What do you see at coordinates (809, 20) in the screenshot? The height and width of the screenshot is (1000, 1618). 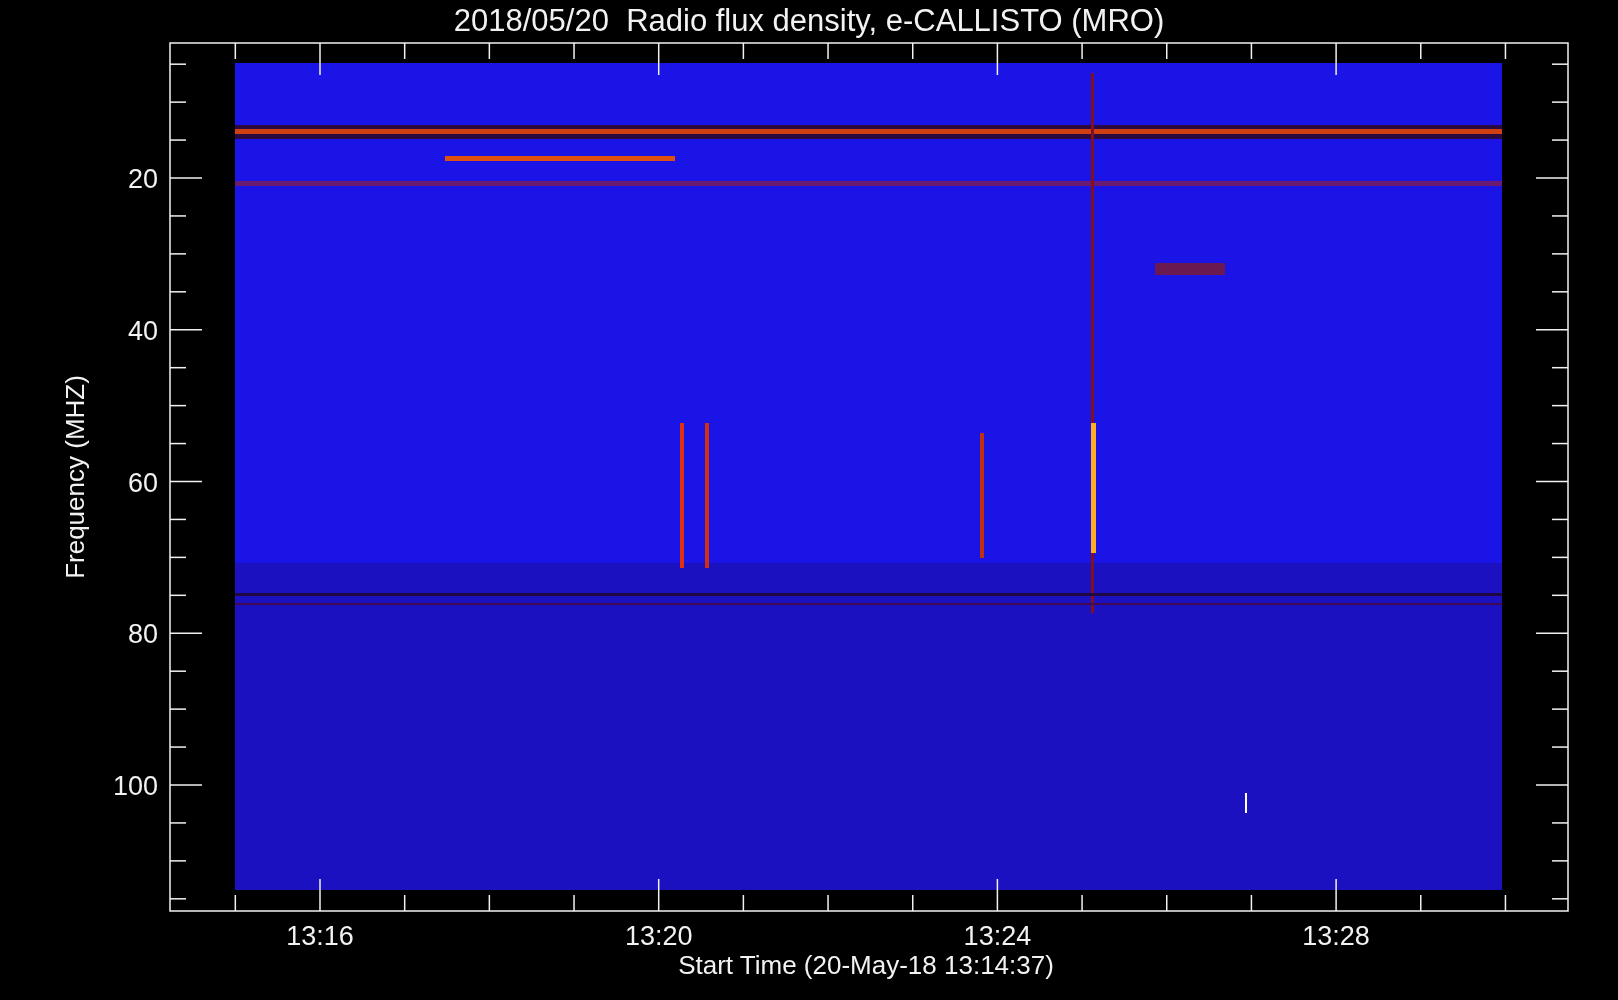 I see `chart-title: 2018/05/20 Radio flux density, e-CALLISTO (MRO)` at bounding box center [809, 20].